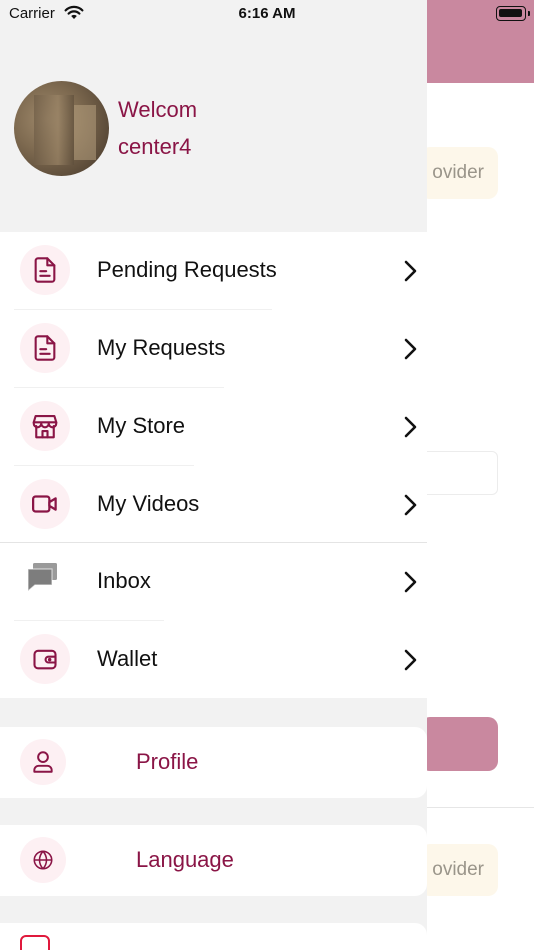  What do you see at coordinates (459, 870) in the screenshot?
I see `background-provider-chip-2: ovider` at bounding box center [459, 870].